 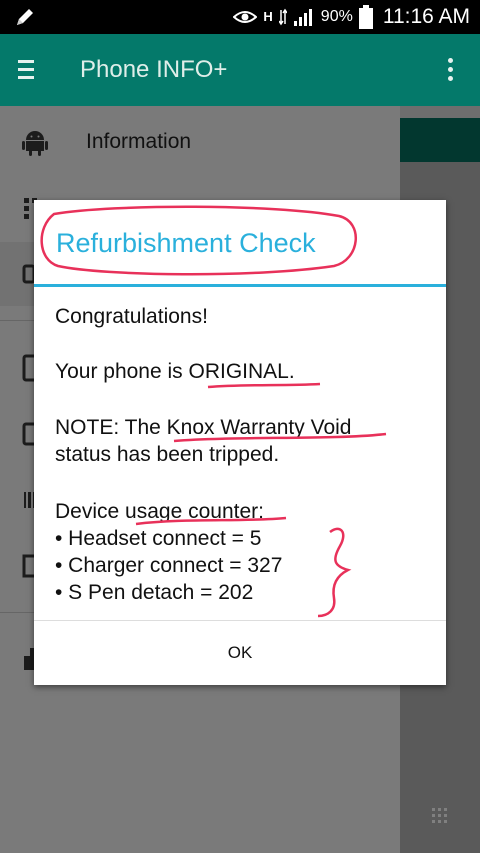 I want to click on dialog-title-rule, so click(x=240, y=285).